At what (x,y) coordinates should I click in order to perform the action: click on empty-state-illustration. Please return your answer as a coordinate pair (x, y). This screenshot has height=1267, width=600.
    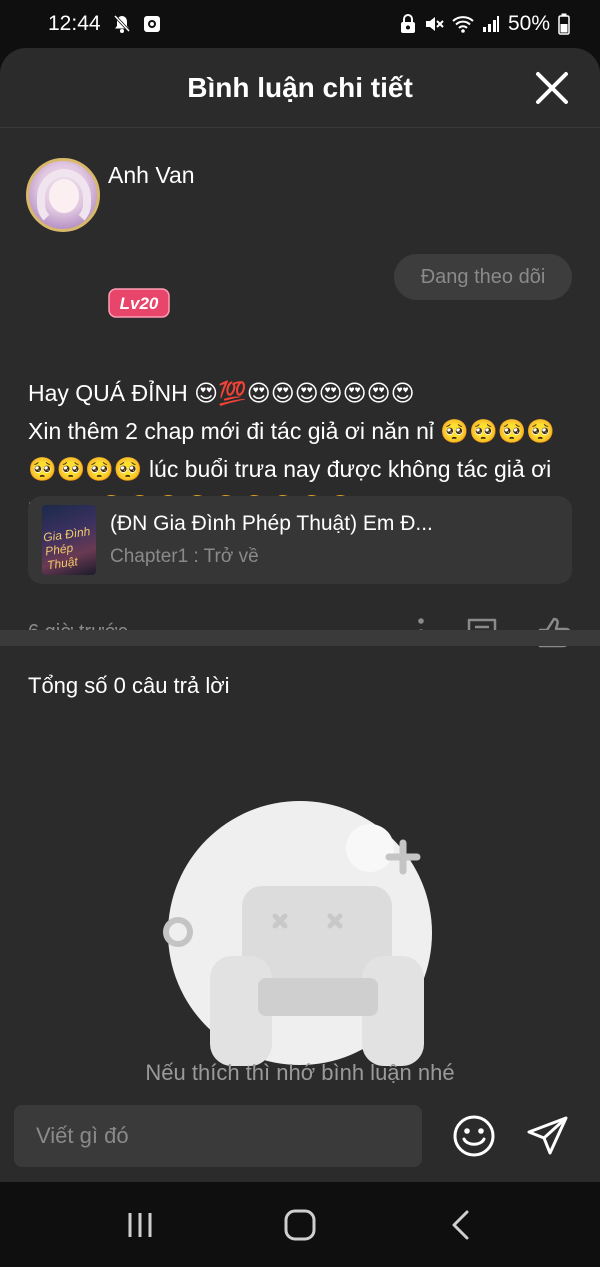
    Looking at the image, I should click on (300, 928).